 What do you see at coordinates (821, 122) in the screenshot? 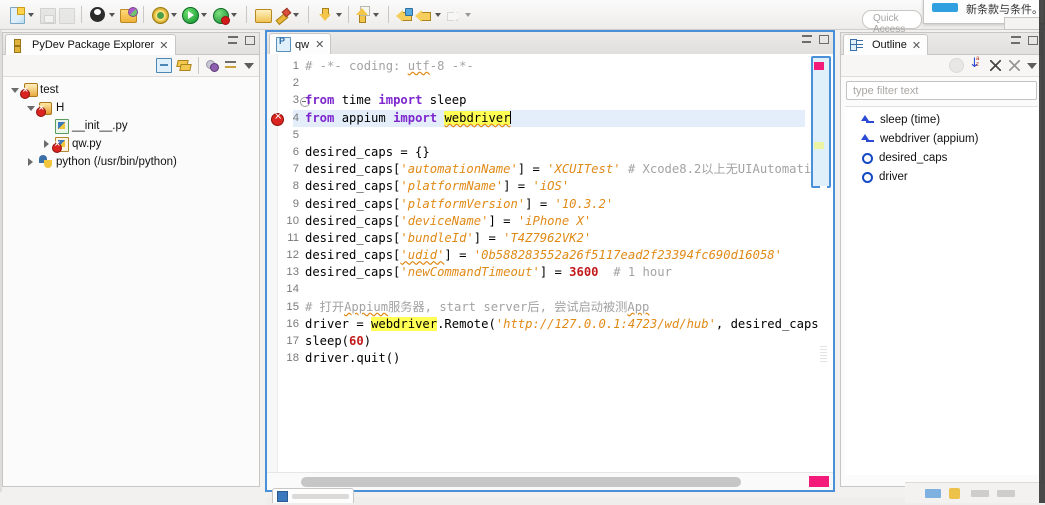
I see `editor-overview-ruler-thumb` at bounding box center [821, 122].